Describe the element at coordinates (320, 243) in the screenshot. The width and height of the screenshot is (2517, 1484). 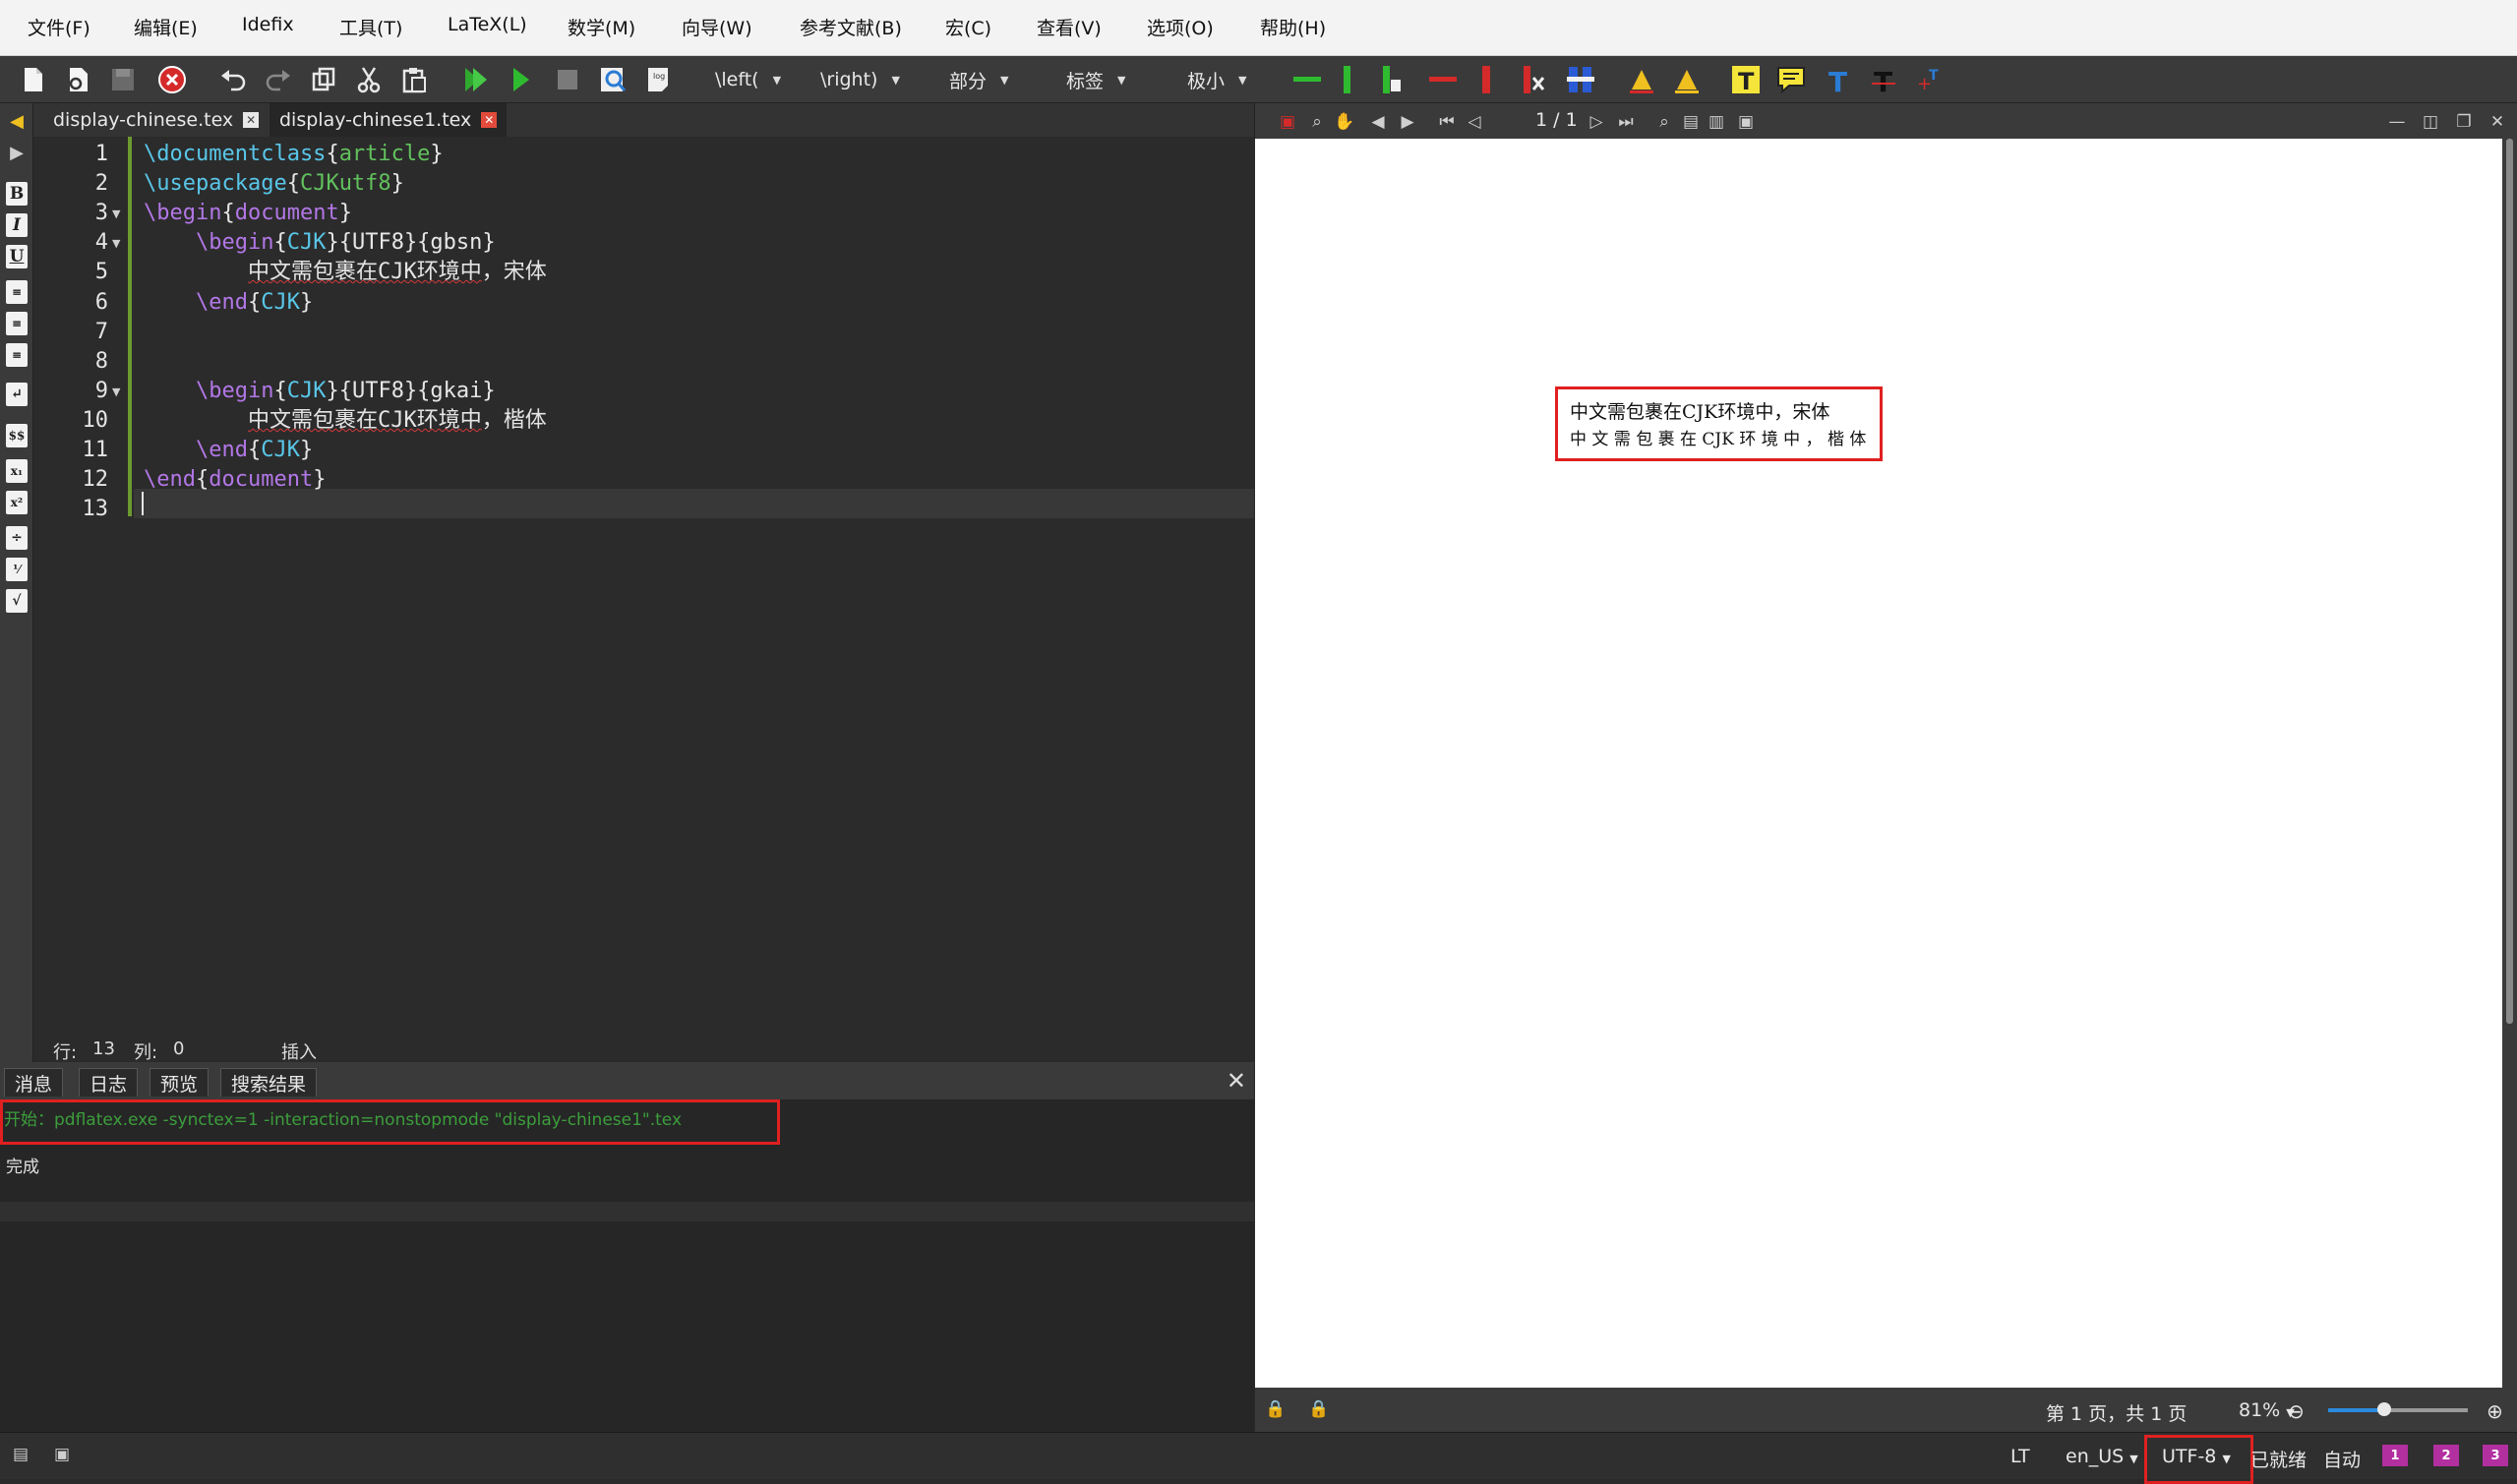
I see `code-line: \begin{CJK}{UTF8}{gbsn}` at that location.